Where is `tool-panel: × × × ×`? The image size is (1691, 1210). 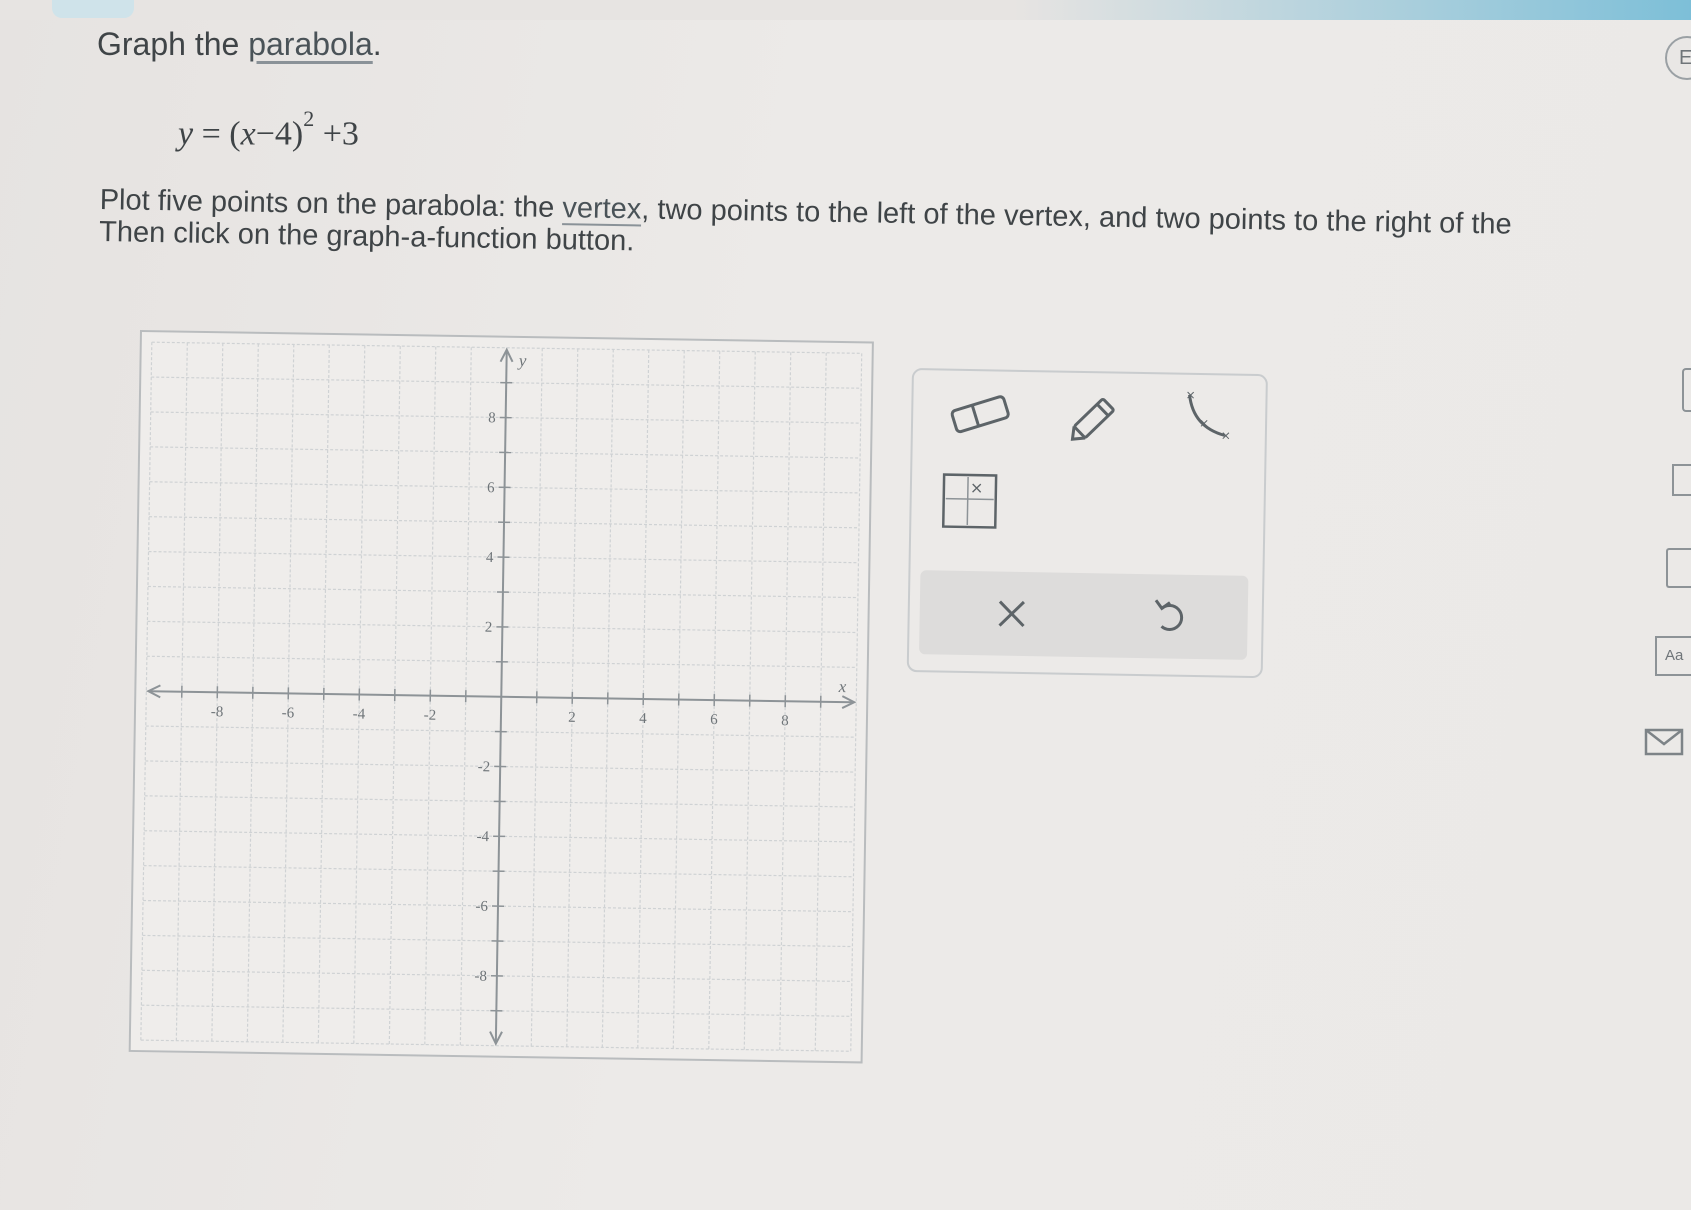 tool-panel: × × × × is located at coordinates (1087, 523).